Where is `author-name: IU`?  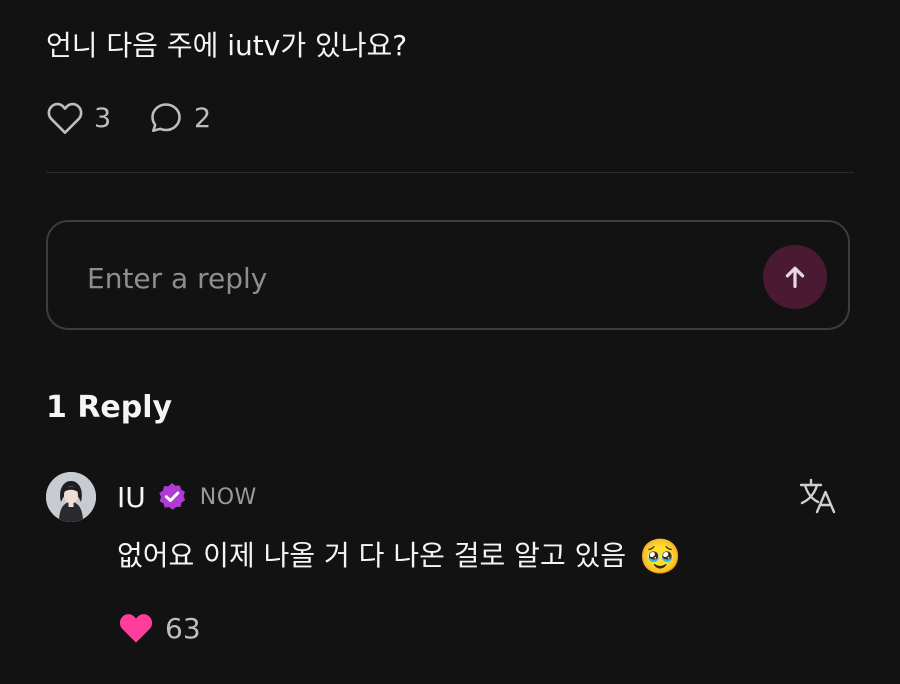 author-name: IU is located at coordinates (131, 497).